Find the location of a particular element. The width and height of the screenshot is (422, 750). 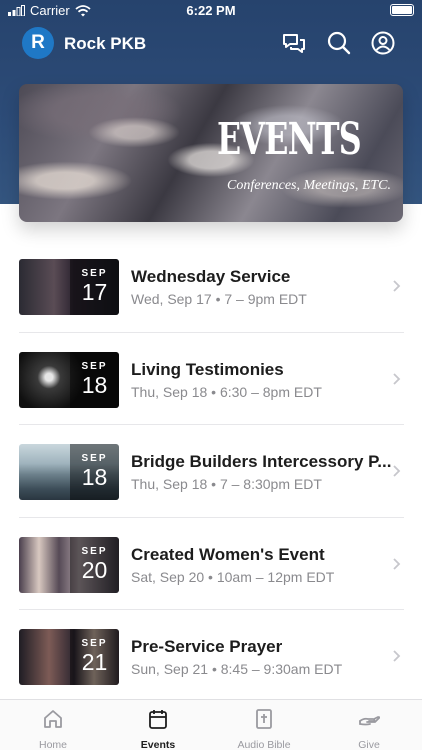

tab-home: Home is located at coordinates (53, 729).